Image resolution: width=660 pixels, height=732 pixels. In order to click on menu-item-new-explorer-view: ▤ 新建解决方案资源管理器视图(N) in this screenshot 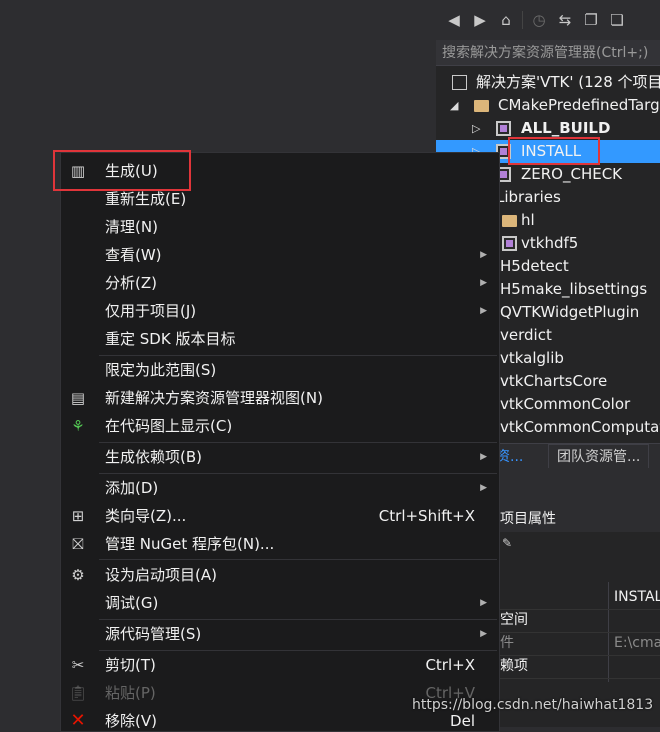, I will do `click(280, 398)`.